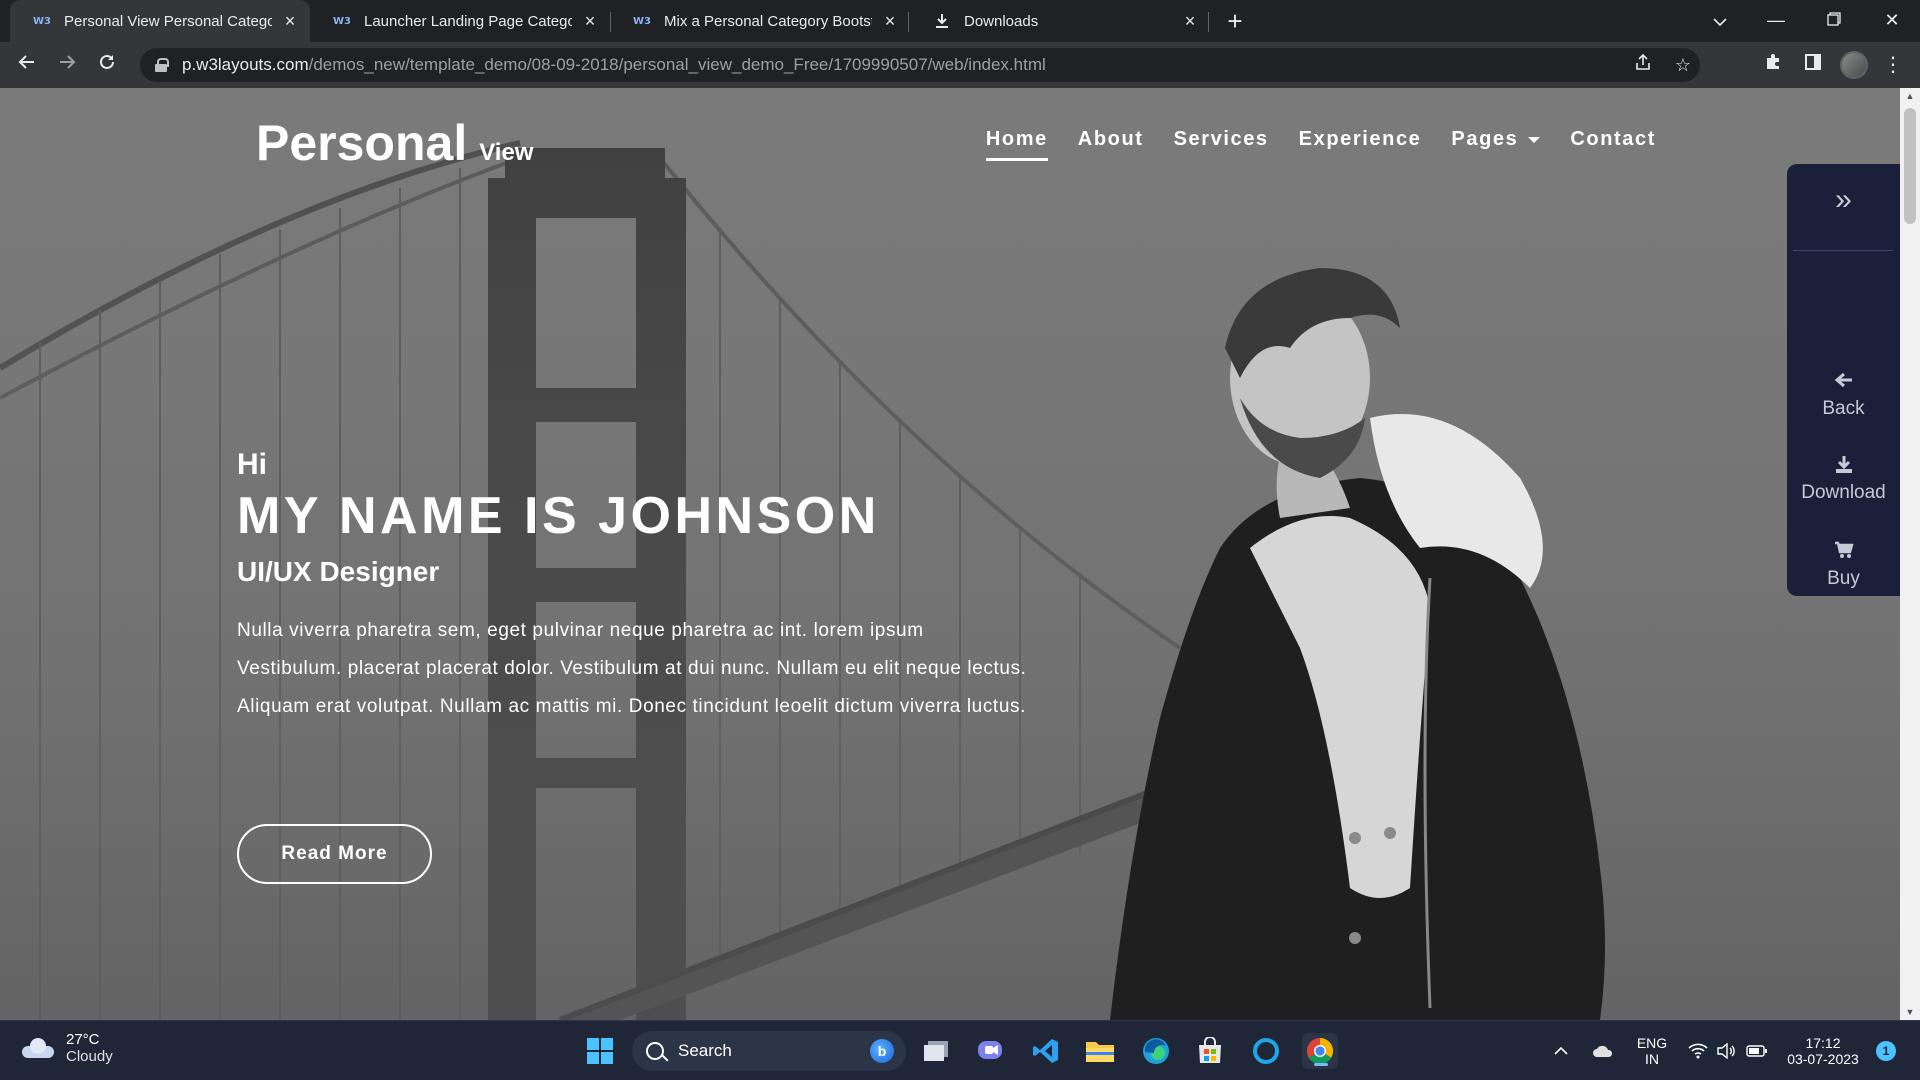 The width and height of the screenshot is (1920, 1080). What do you see at coordinates (83, 1039) in the screenshot?
I see `weather-temp: 27°C` at bounding box center [83, 1039].